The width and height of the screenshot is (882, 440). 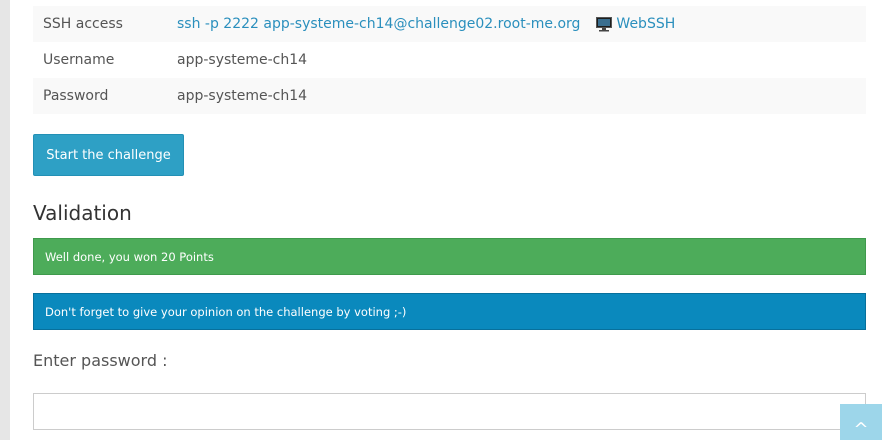 What do you see at coordinates (449, 411) in the screenshot?
I see `password-input` at bounding box center [449, 411].